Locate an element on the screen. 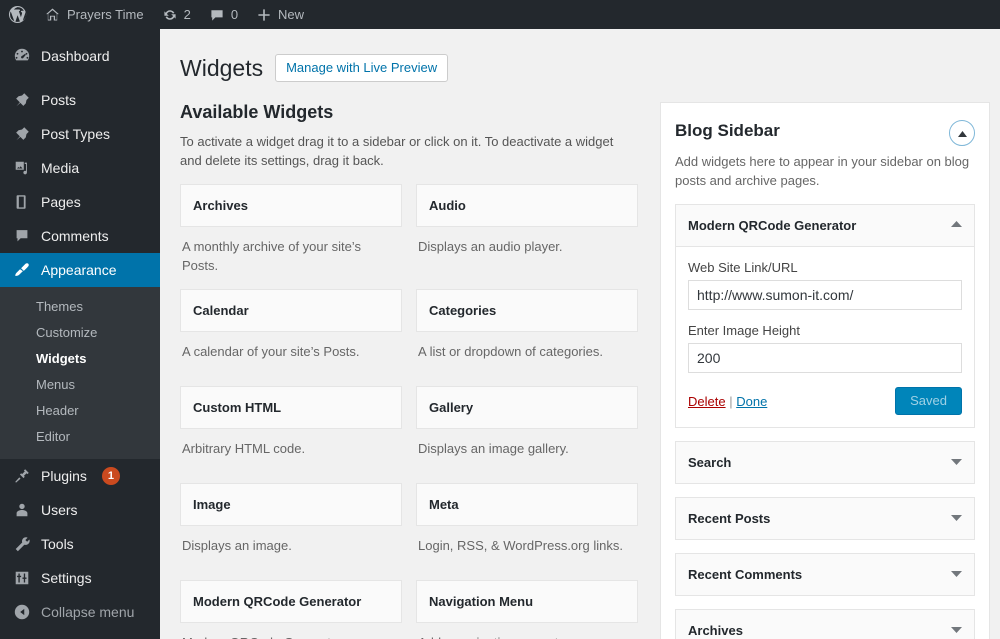  available-widget: Meta Login, RSS, & WordPress.org links. is located at coordinates (527, 531).